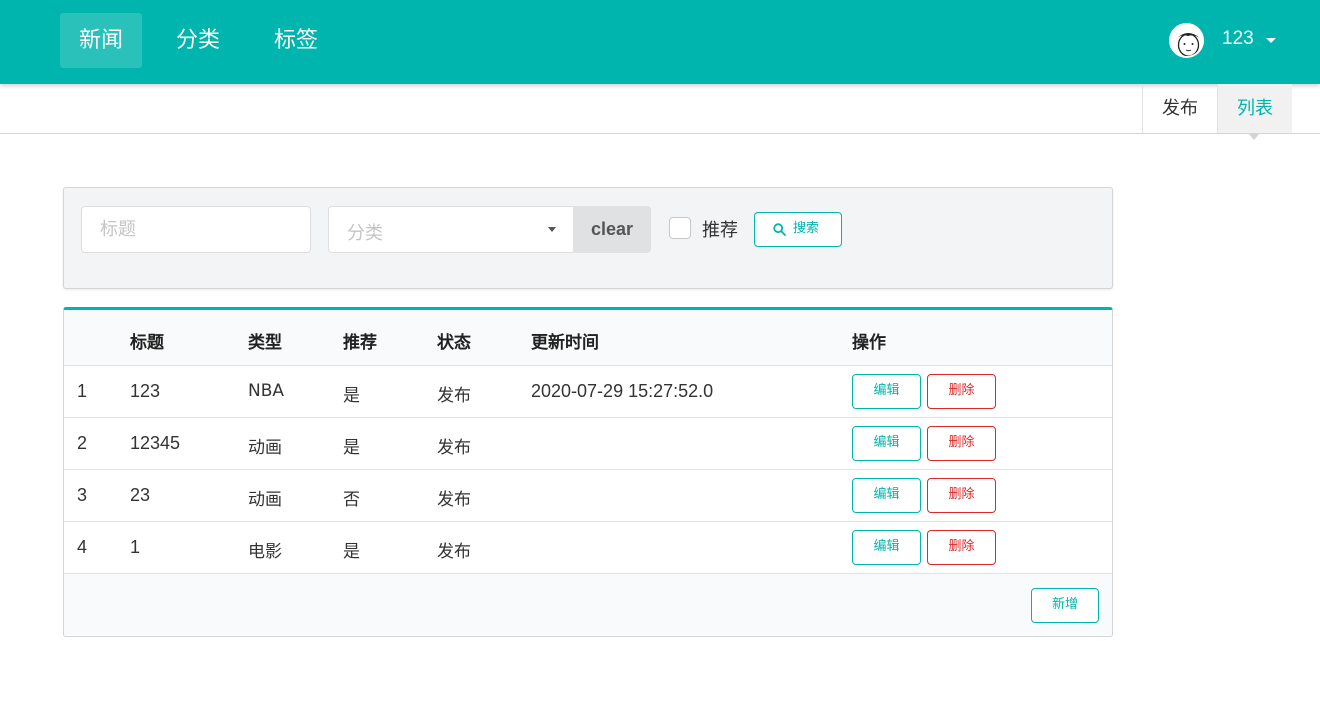 The width and height of the screenshot is (1320, 721). I want to click on column-header-status: 状态, so click(454, 343).